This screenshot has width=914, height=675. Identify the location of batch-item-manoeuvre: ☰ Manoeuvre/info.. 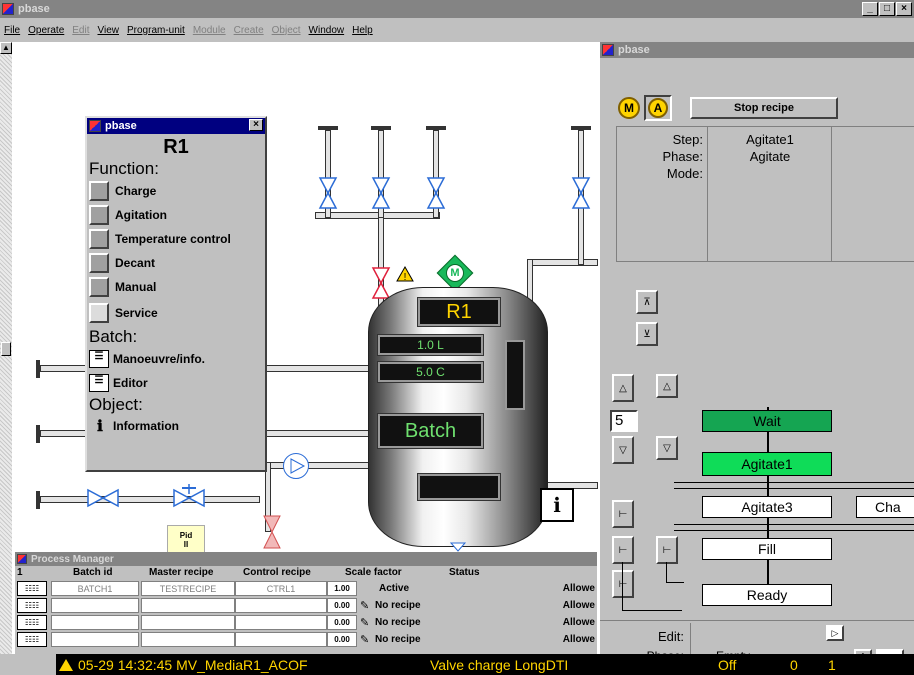
(177, 359).